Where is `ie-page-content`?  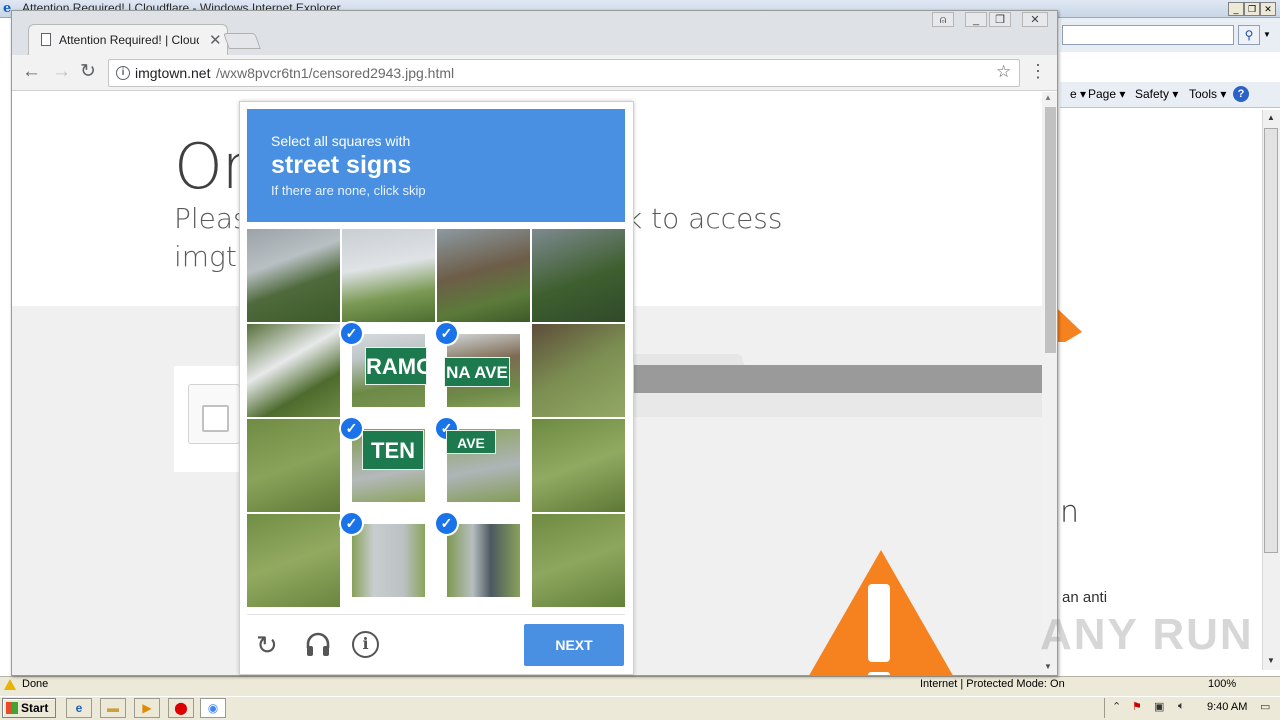
ie-page-content is located at coordinates (1161, 390).